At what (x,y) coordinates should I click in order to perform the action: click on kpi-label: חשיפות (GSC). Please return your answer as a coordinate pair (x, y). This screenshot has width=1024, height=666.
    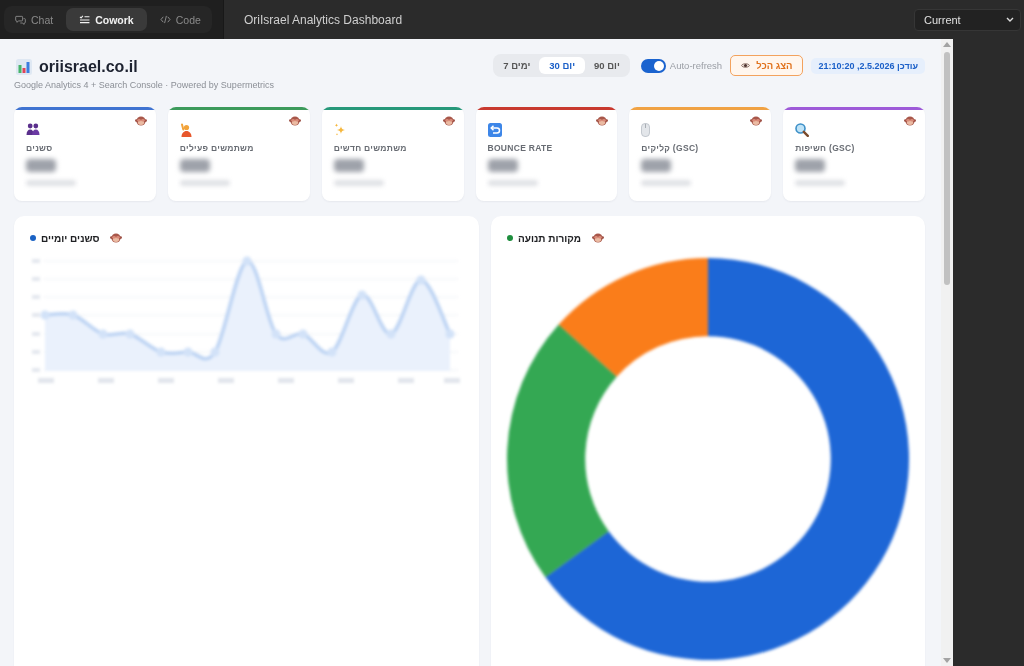
    Looking at the image, I should click on (825, 148).